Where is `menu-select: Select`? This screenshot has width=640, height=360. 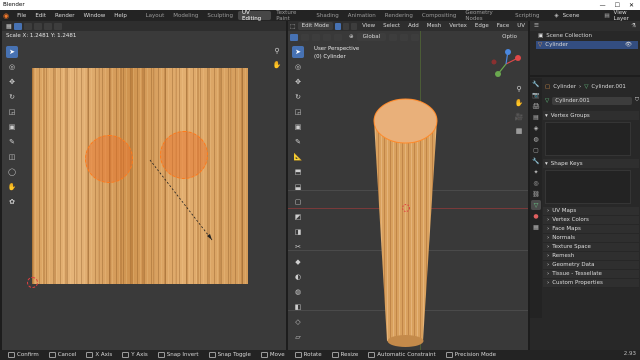 menu-select: Select is located at coordinates (391, 26).